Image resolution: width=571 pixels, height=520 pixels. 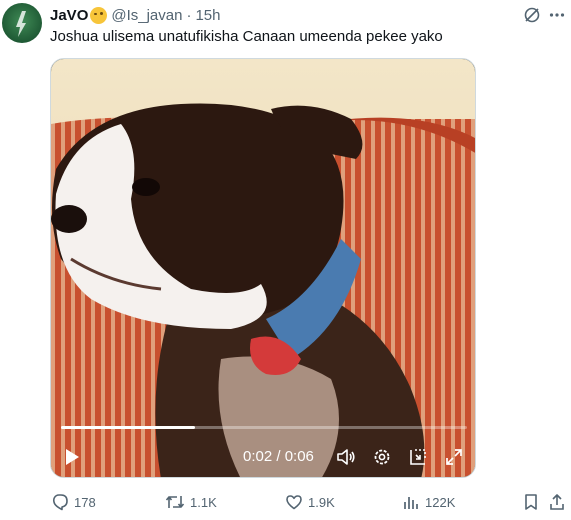 I want to click on expand-icon, so click(x=454, y=457).